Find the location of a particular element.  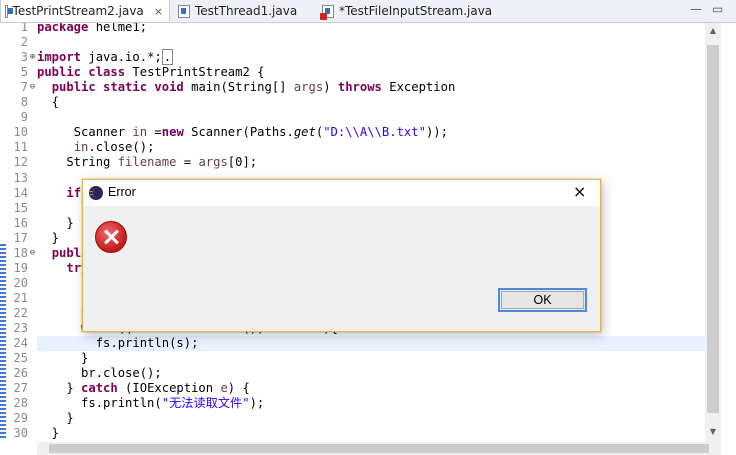

line-number: 1 is located at coordinates (24, 28).